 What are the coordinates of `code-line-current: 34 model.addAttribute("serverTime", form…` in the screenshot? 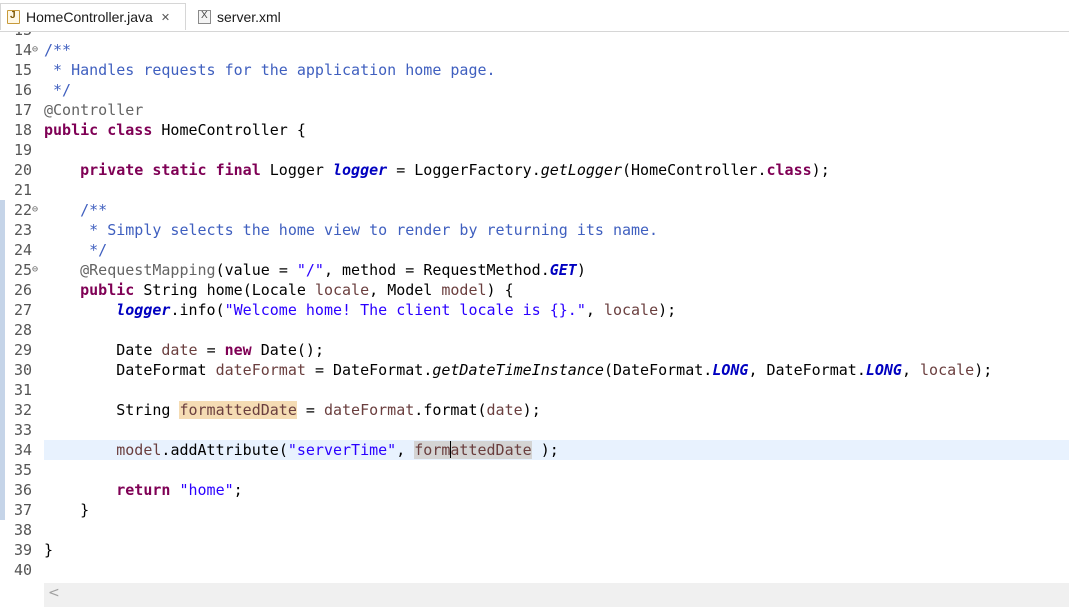 It's located at (534, 450).